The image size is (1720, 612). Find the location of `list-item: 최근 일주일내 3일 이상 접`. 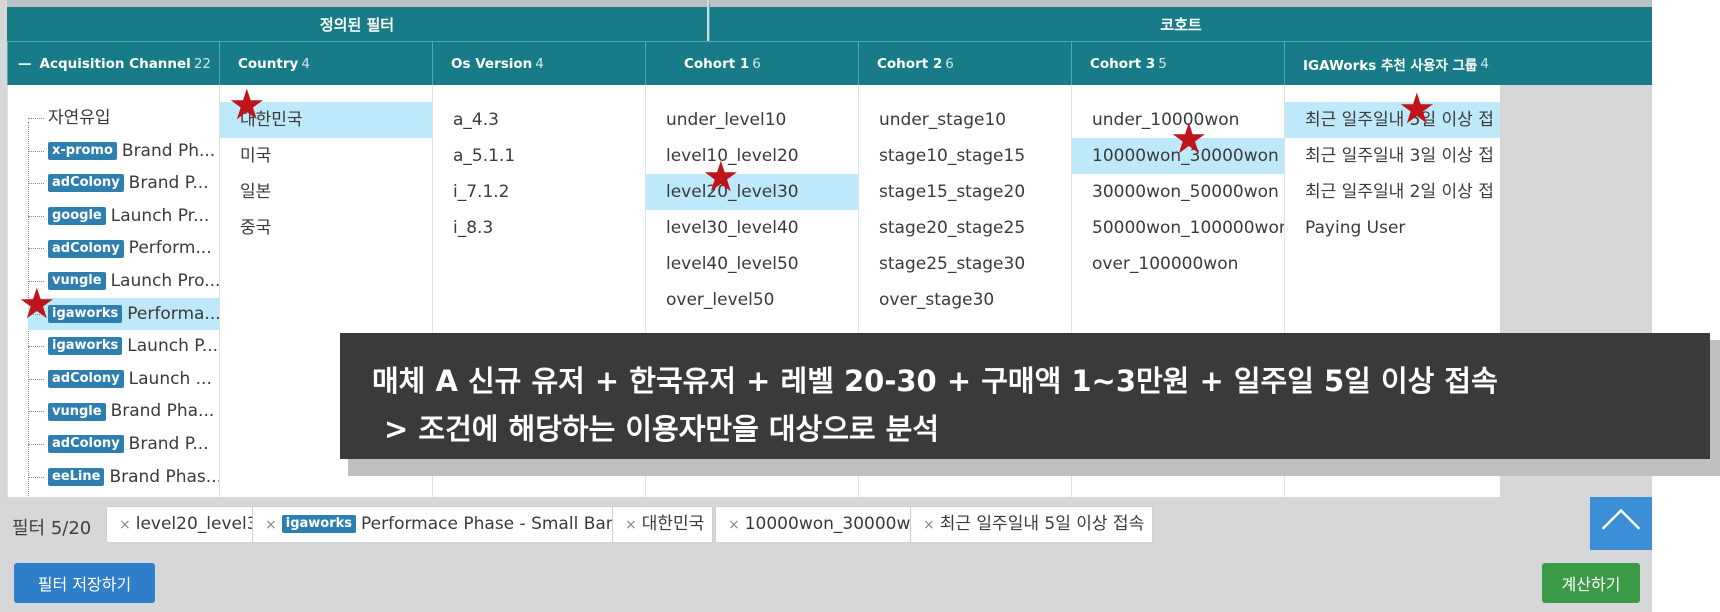

list-item: 최근 일주일내 3일 이상 접 is located at coordinates (1392, 156).